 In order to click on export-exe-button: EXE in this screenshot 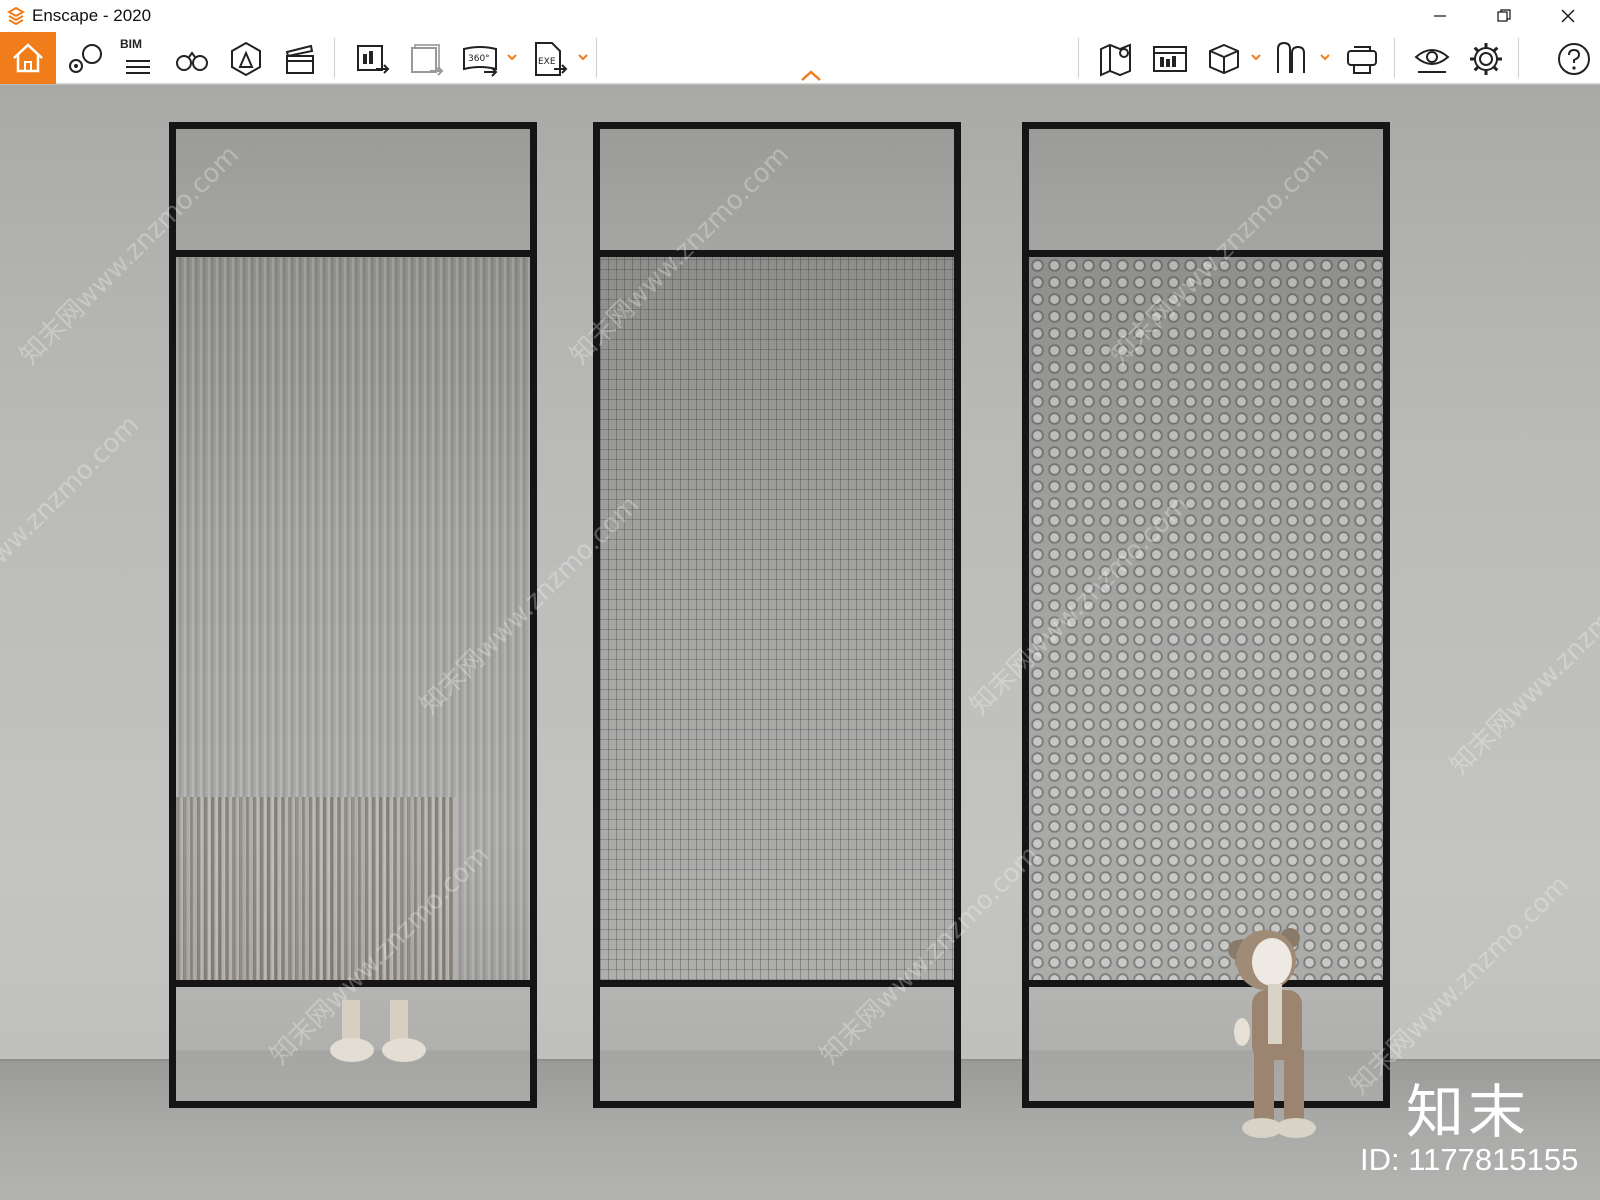, I will do `click(548, 59)`.